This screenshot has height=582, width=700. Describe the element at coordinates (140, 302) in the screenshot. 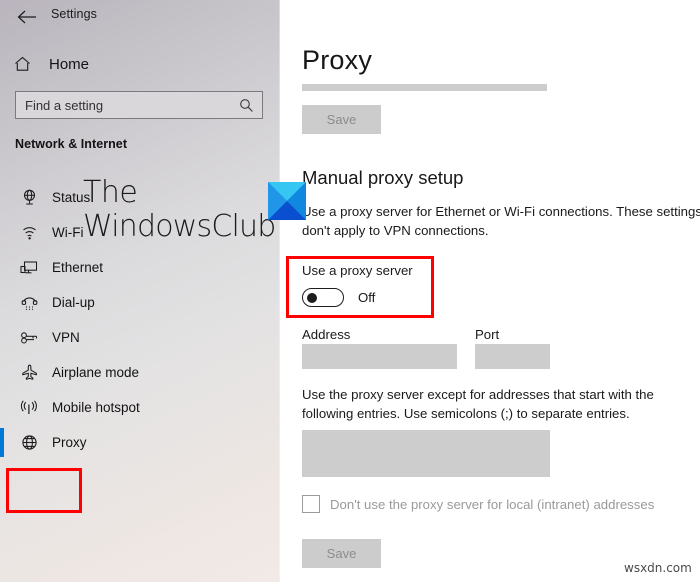

I see `sidebar-item-dialup: Dial-up` at that location.